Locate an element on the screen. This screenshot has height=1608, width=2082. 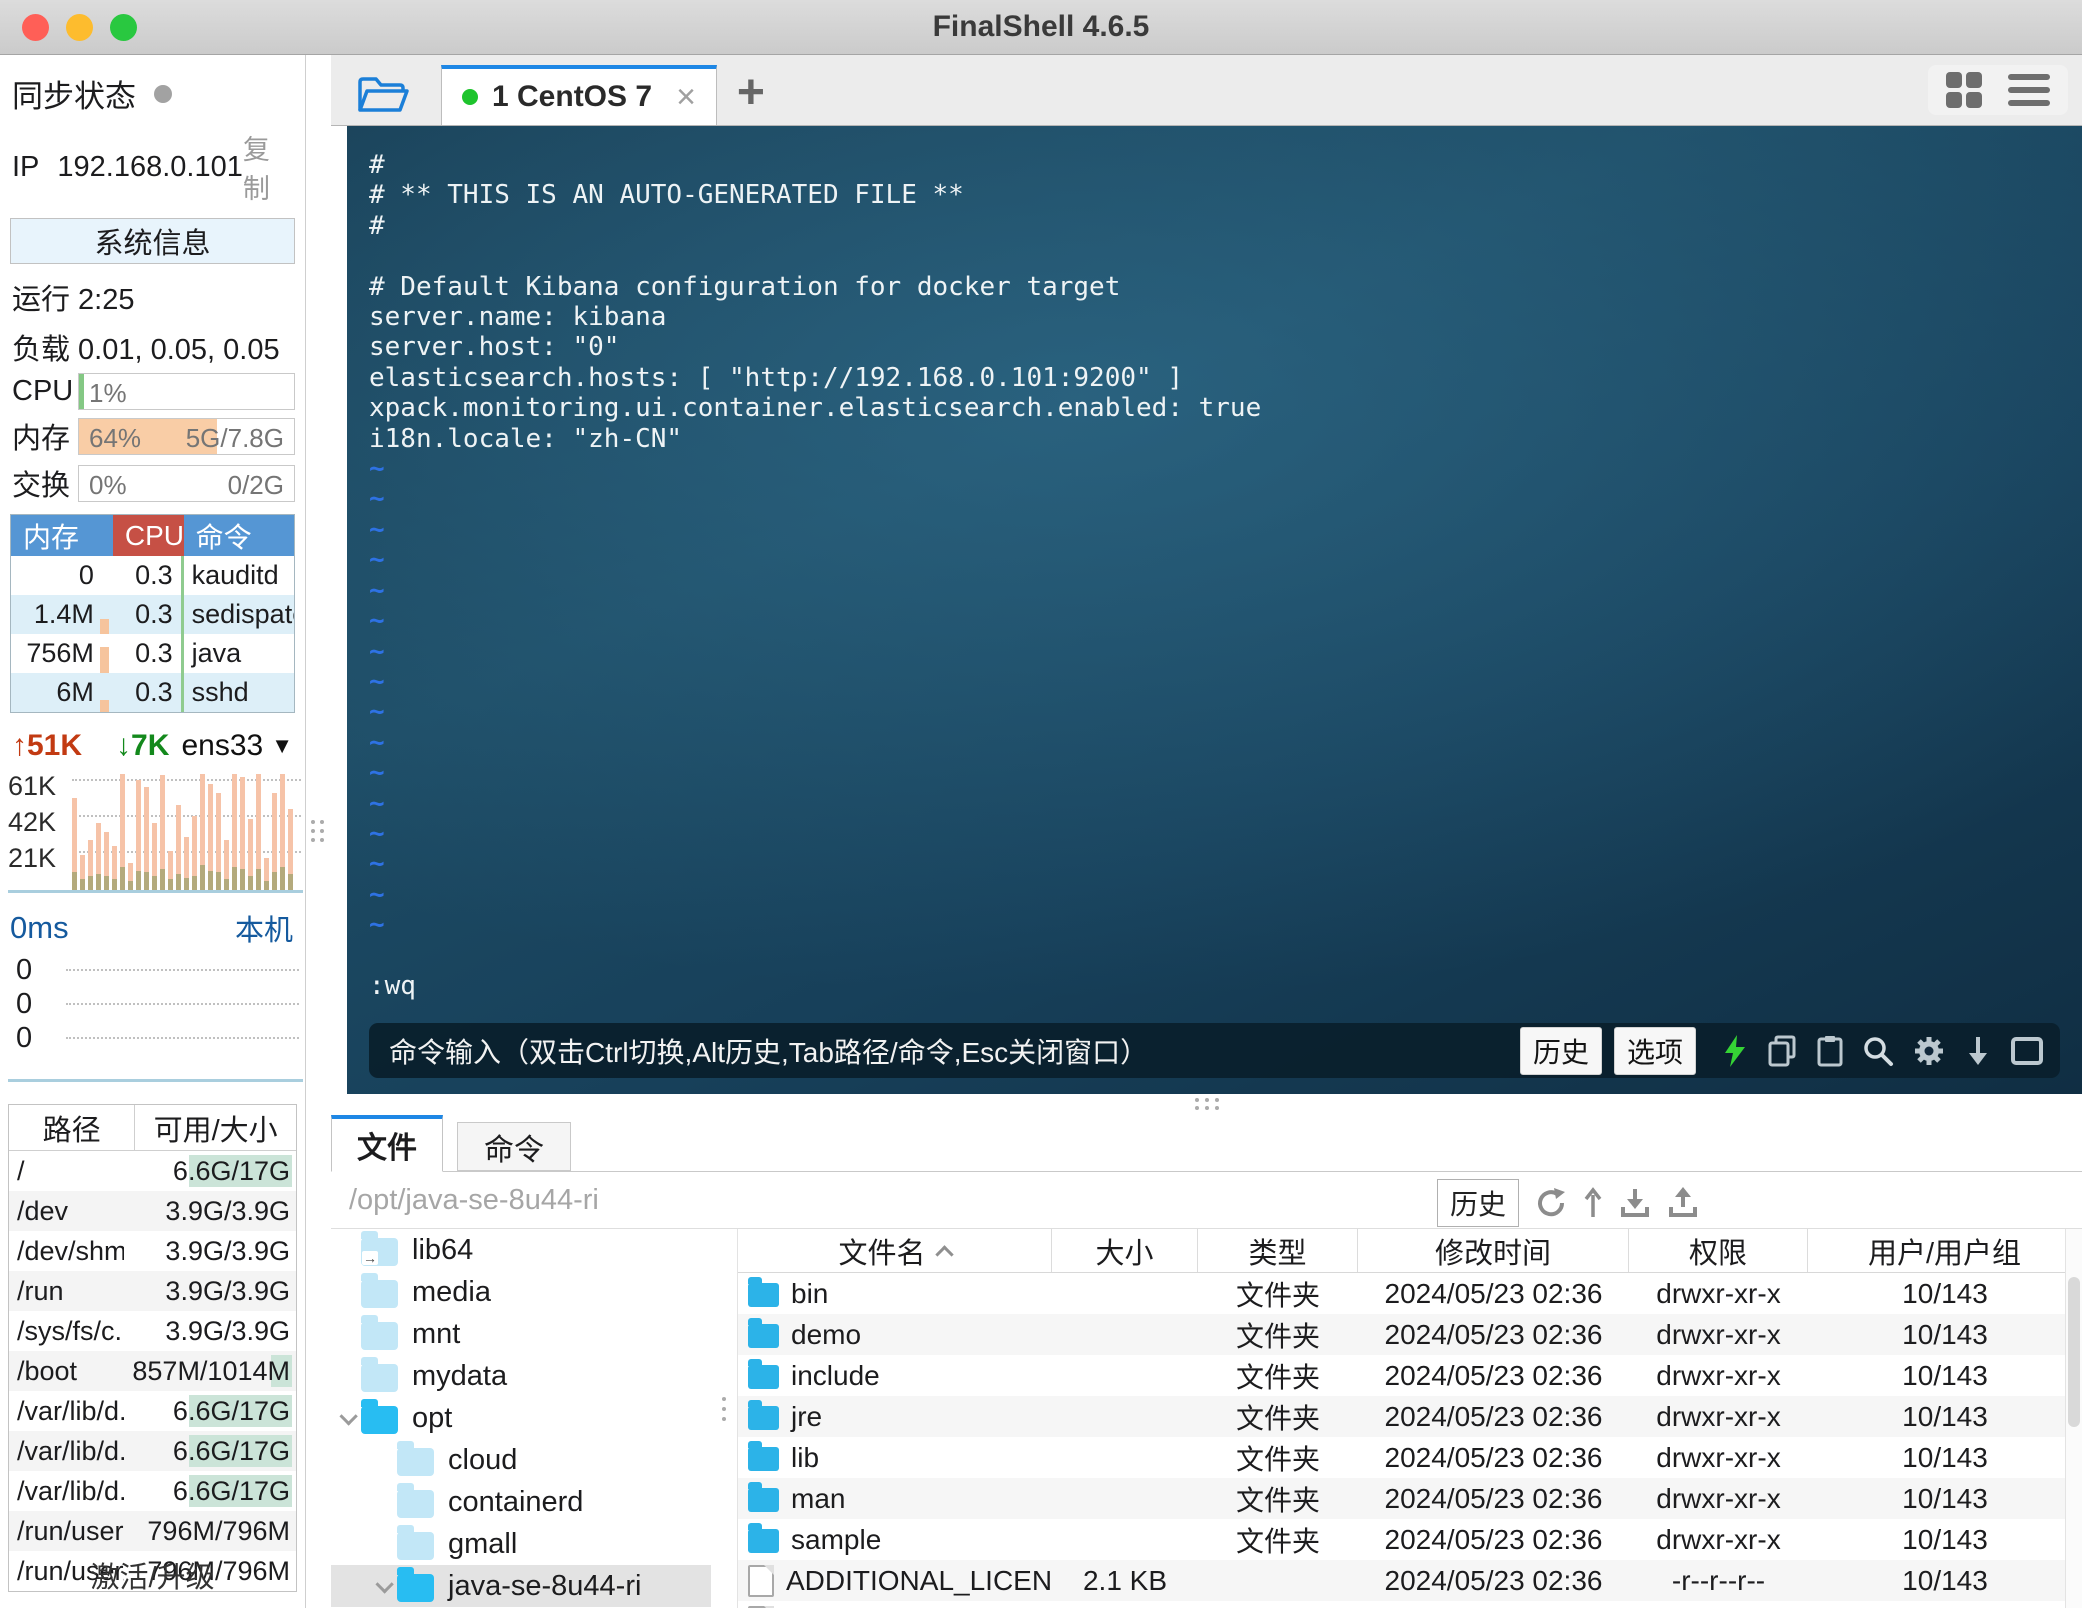
copy-icon is located at coordinates (1782, 1051).